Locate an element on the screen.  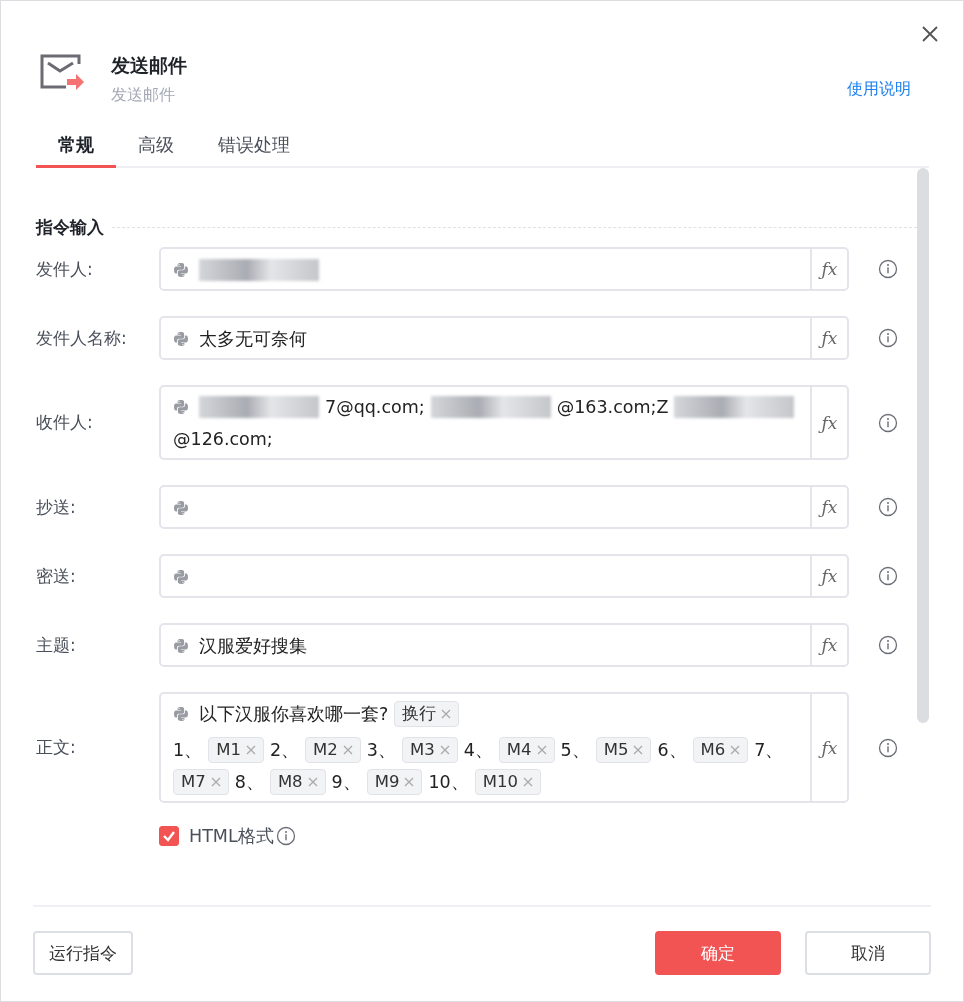
variable-tag: M5 is located at coordinates (623, 750).